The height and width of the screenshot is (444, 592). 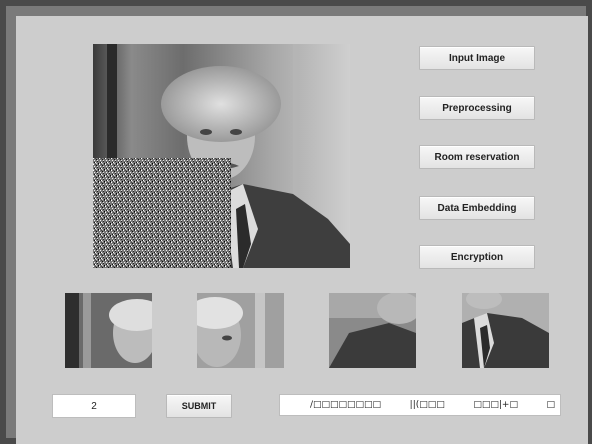 I want to click on output-text-field: /□□□□□□□□ ||(□□□ □□□|+□ □, so click(x=420, y=405).